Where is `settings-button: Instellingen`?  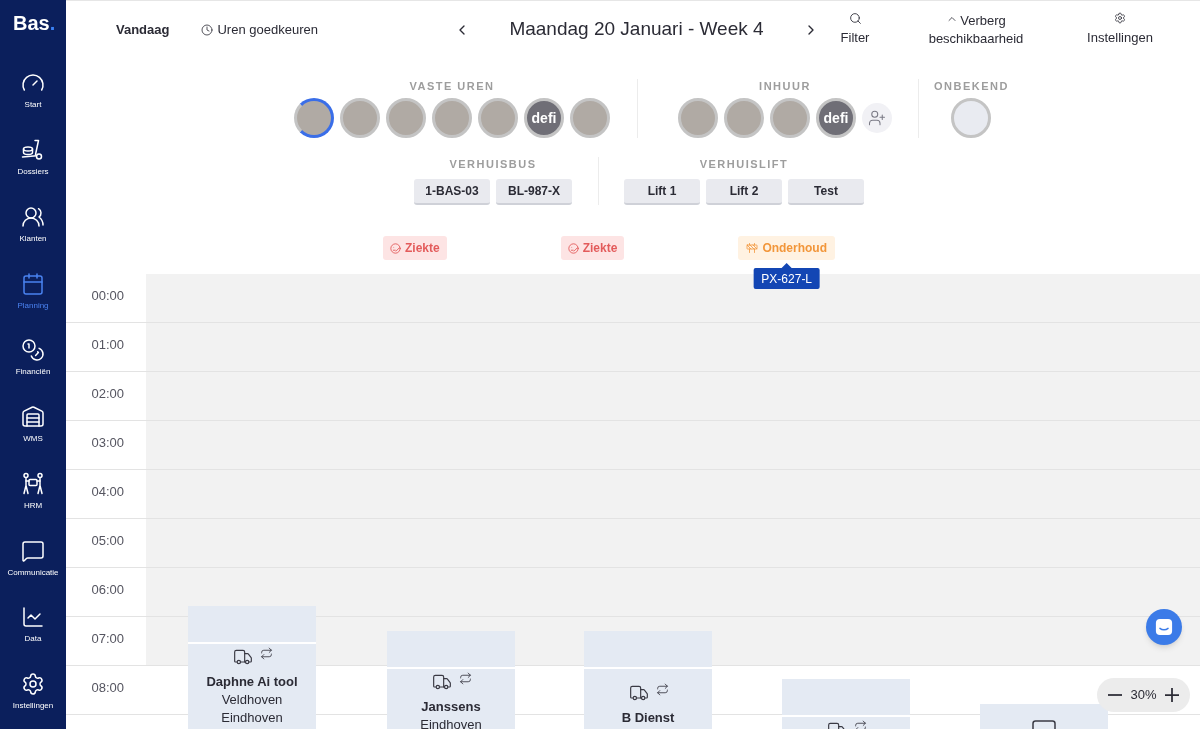
settings-button: Instellingen is located at coordinates (1120, 29).